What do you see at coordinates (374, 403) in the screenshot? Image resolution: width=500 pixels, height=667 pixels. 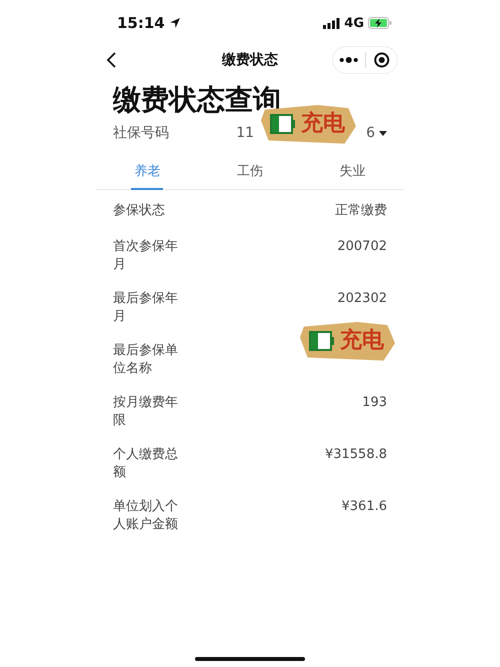 I see `field-value: 193` at bounding box center [374, 403].